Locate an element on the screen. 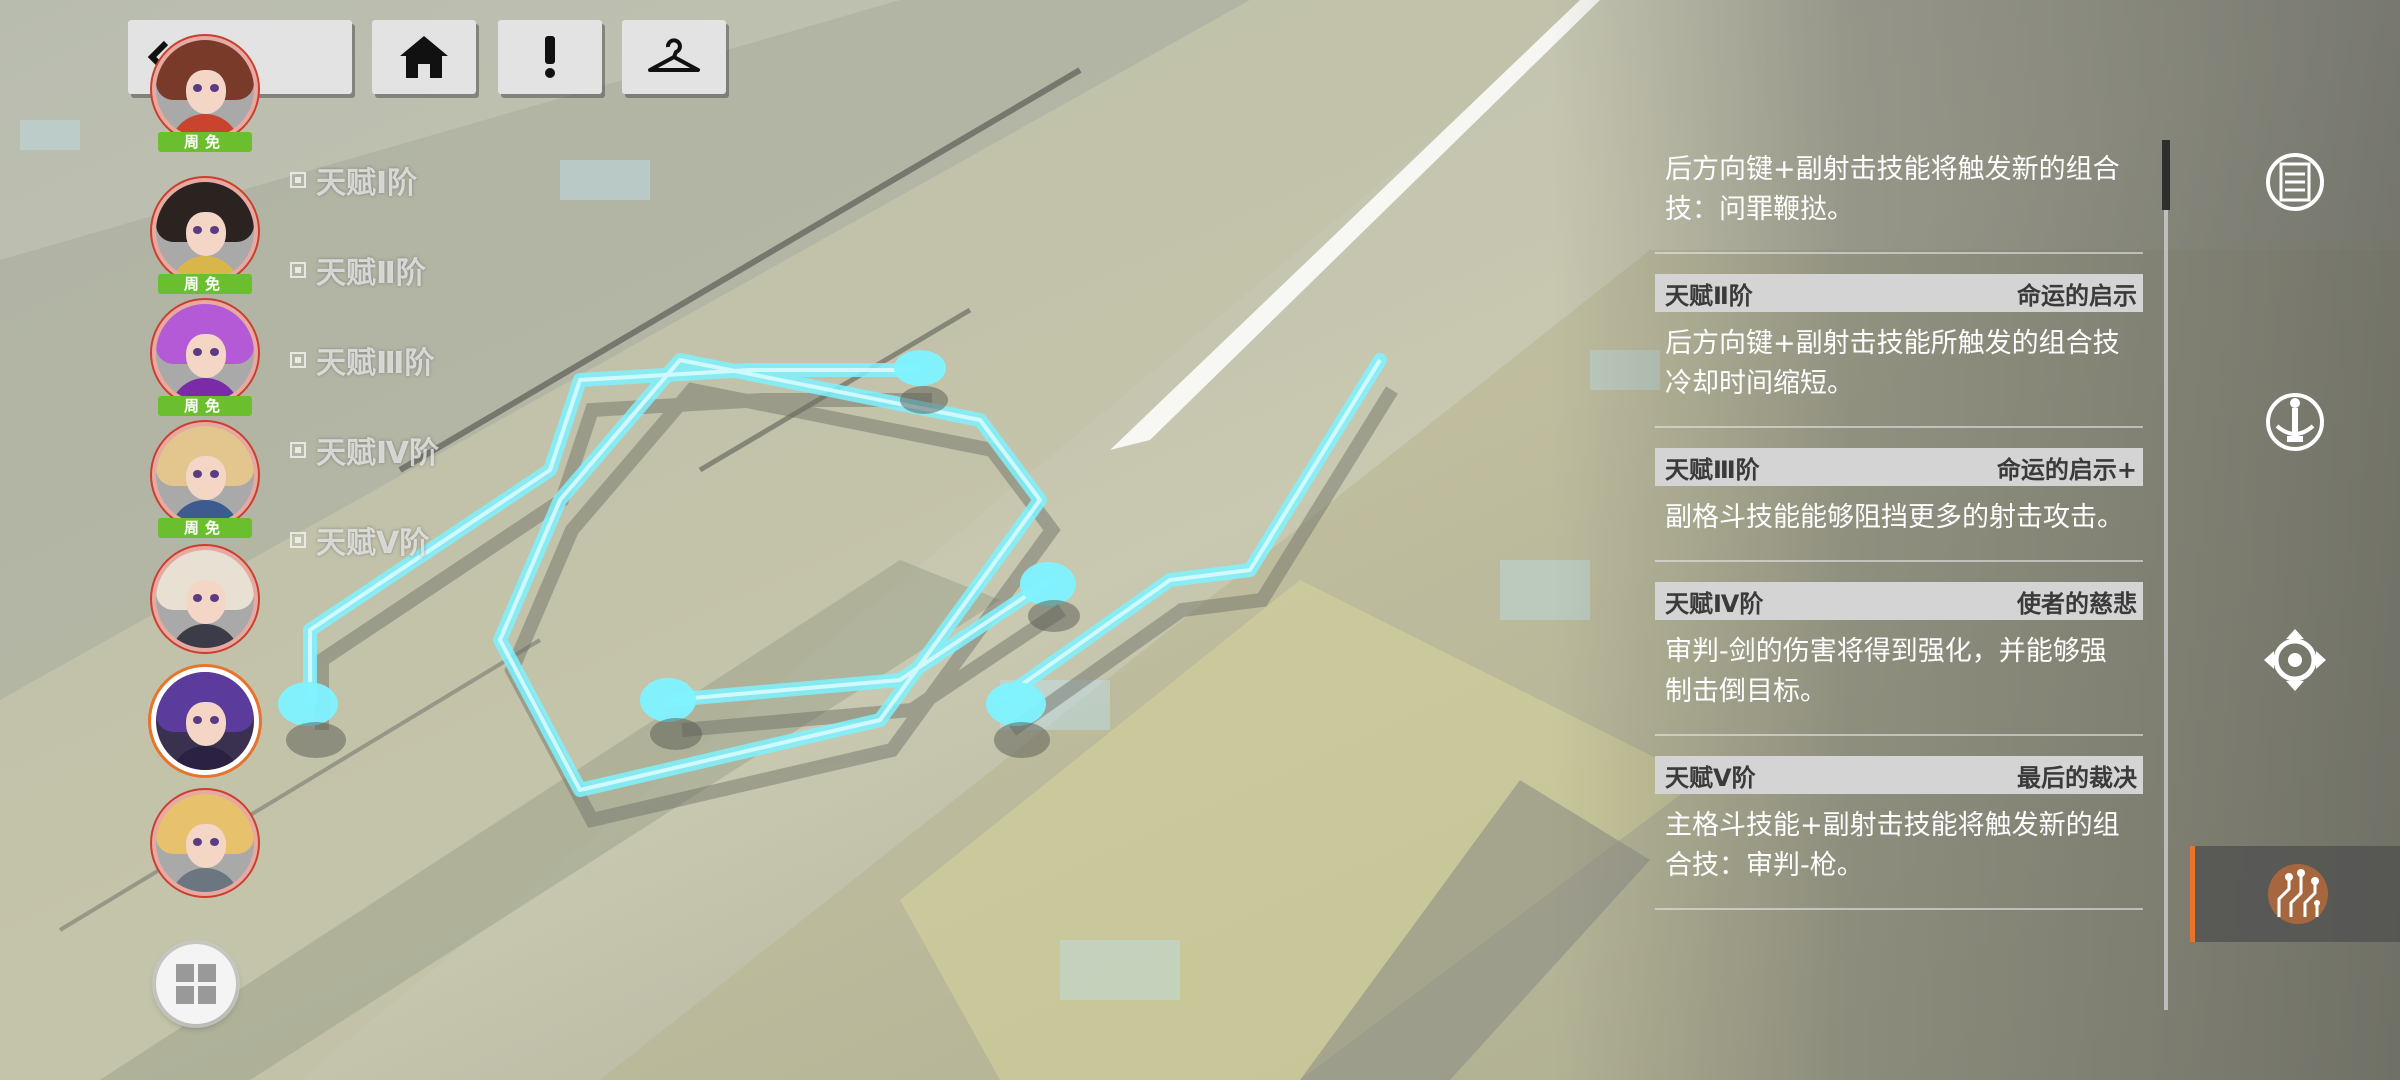 The image size is (2400, 1080). home-button is located at coordinates (424, 57).